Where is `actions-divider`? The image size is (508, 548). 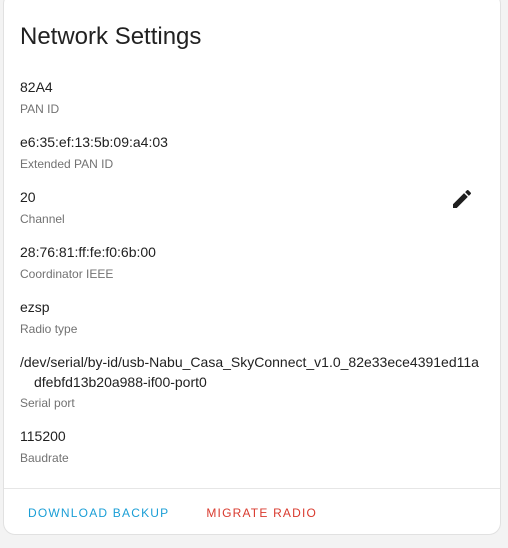 actions-divider is located at coordinates (252, 488).